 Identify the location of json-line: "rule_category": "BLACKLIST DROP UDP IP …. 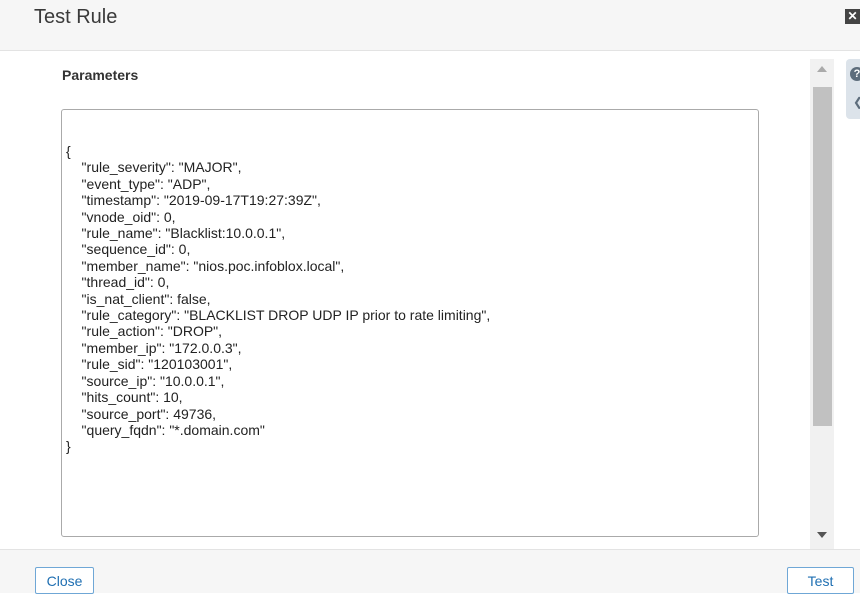
(278, 315).